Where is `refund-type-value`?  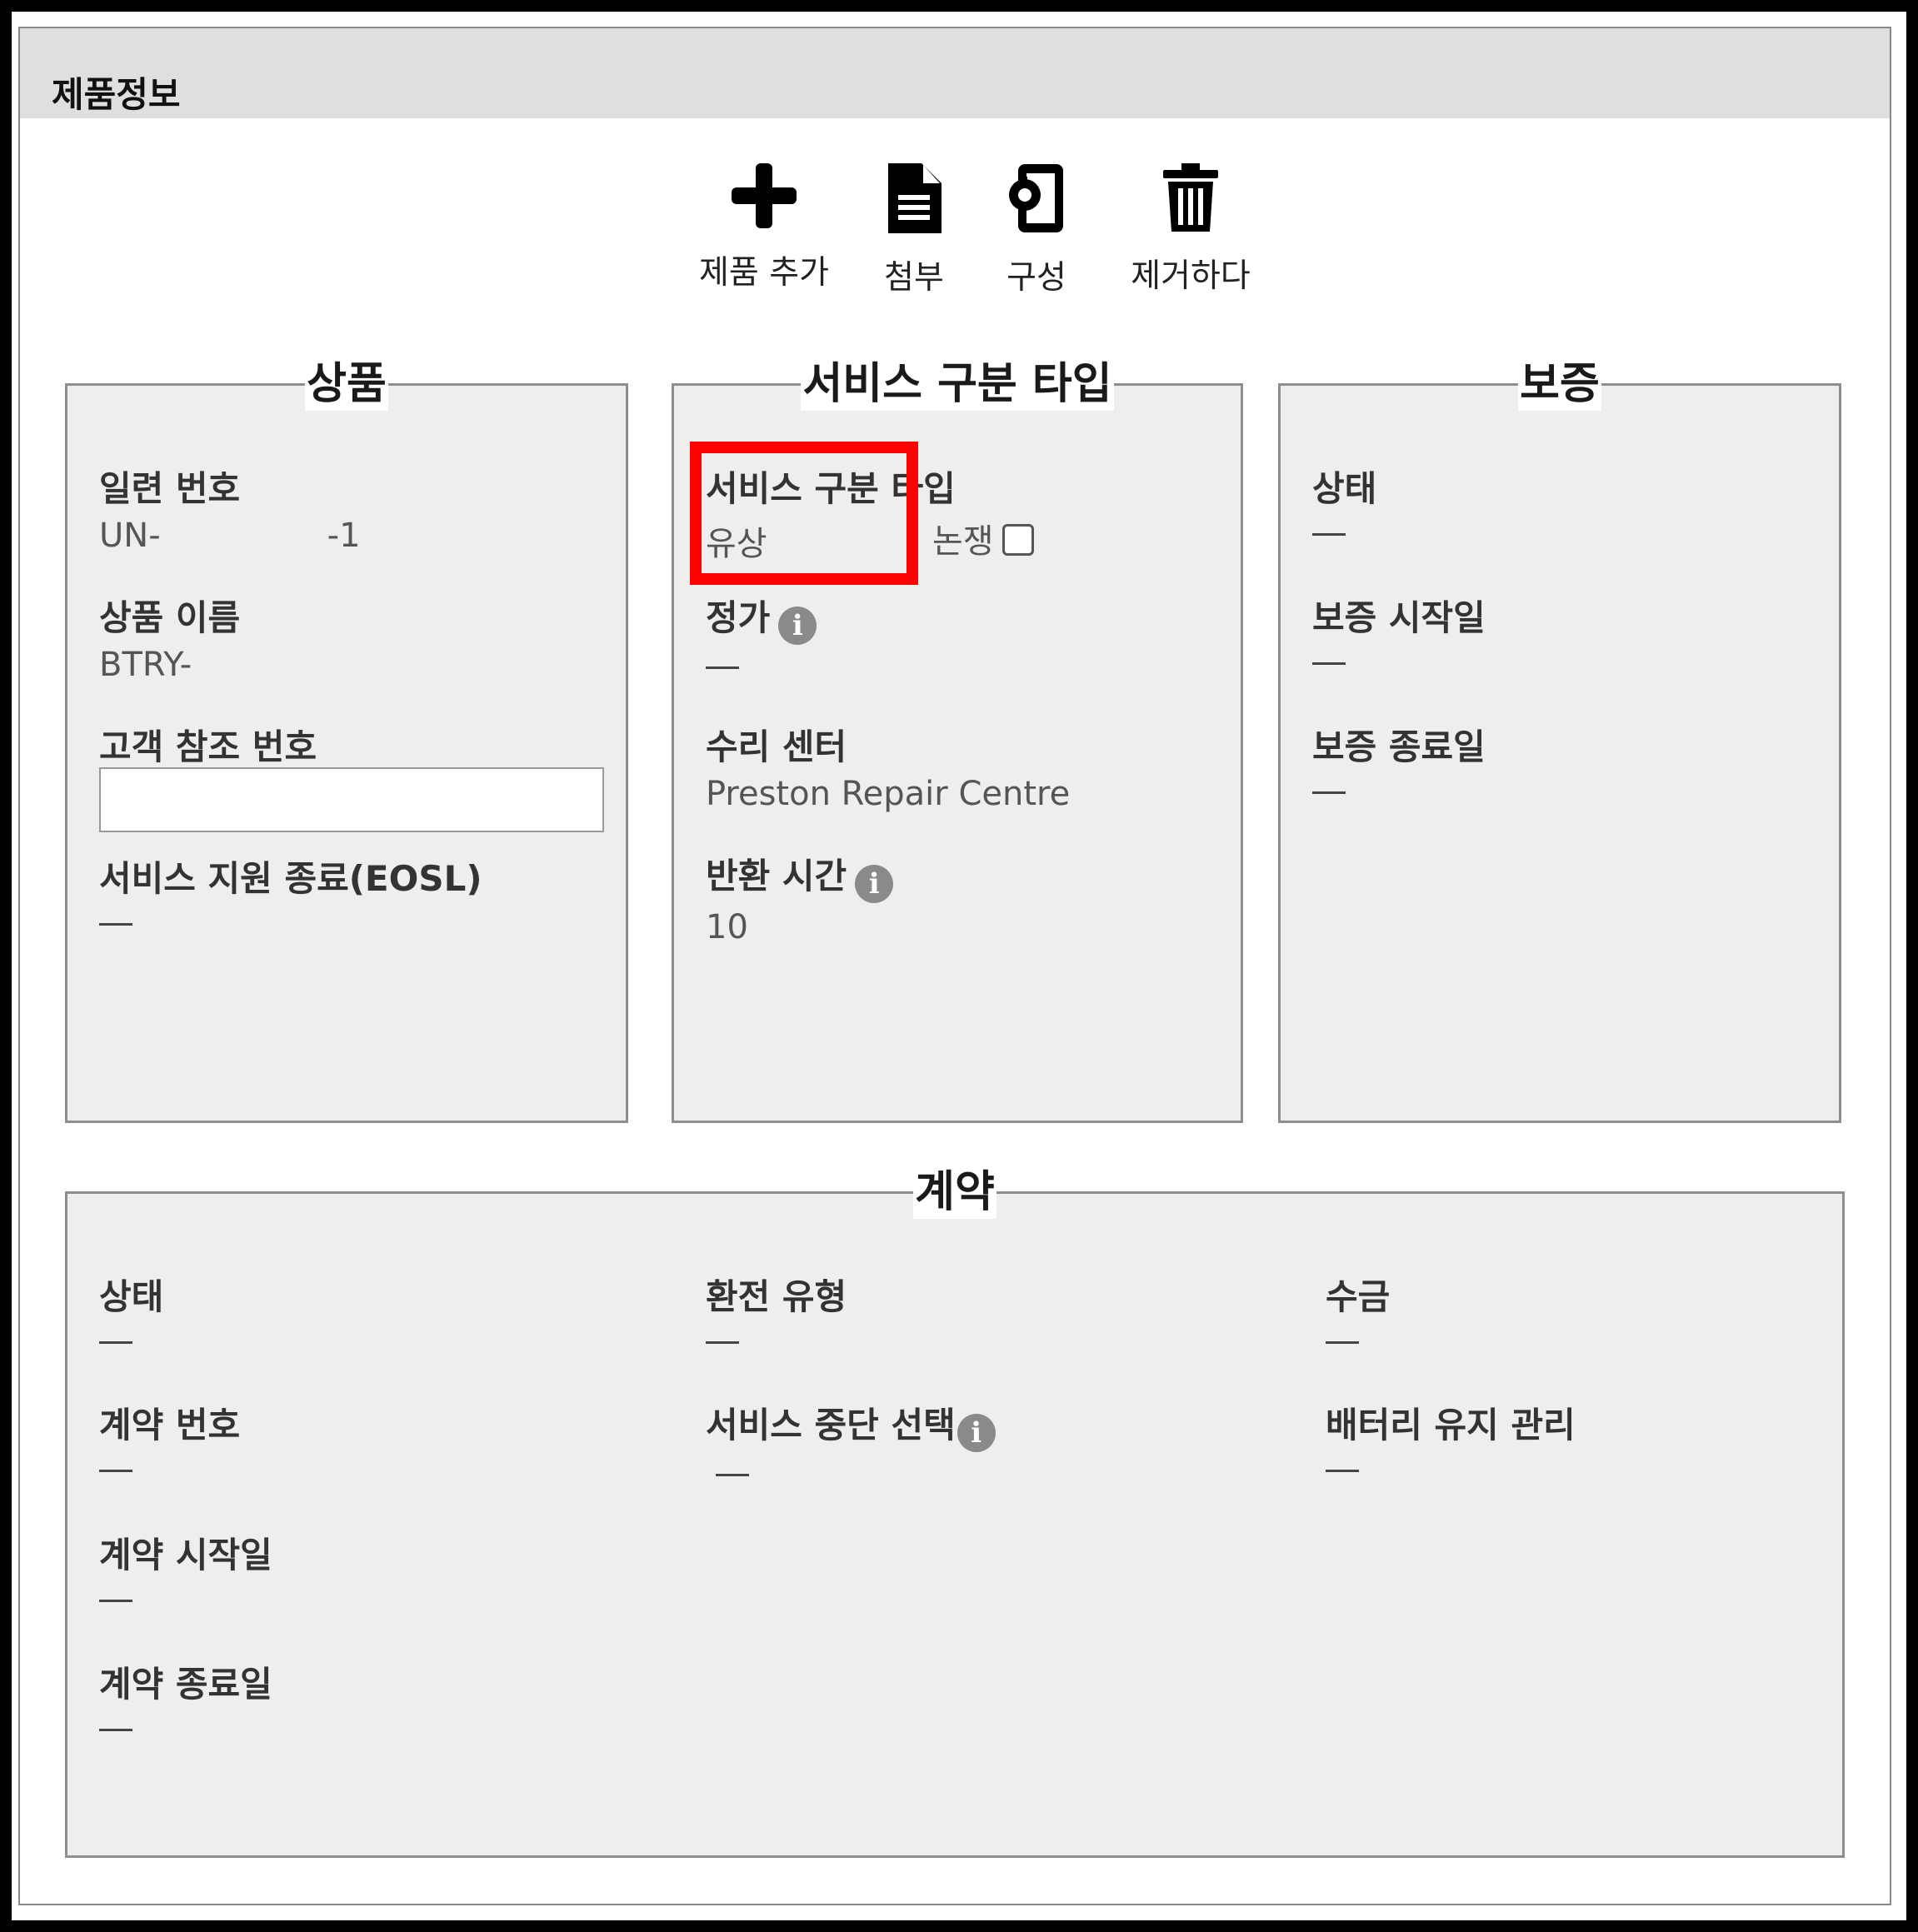
refund-type-value is located at coordinates (722, 1342).